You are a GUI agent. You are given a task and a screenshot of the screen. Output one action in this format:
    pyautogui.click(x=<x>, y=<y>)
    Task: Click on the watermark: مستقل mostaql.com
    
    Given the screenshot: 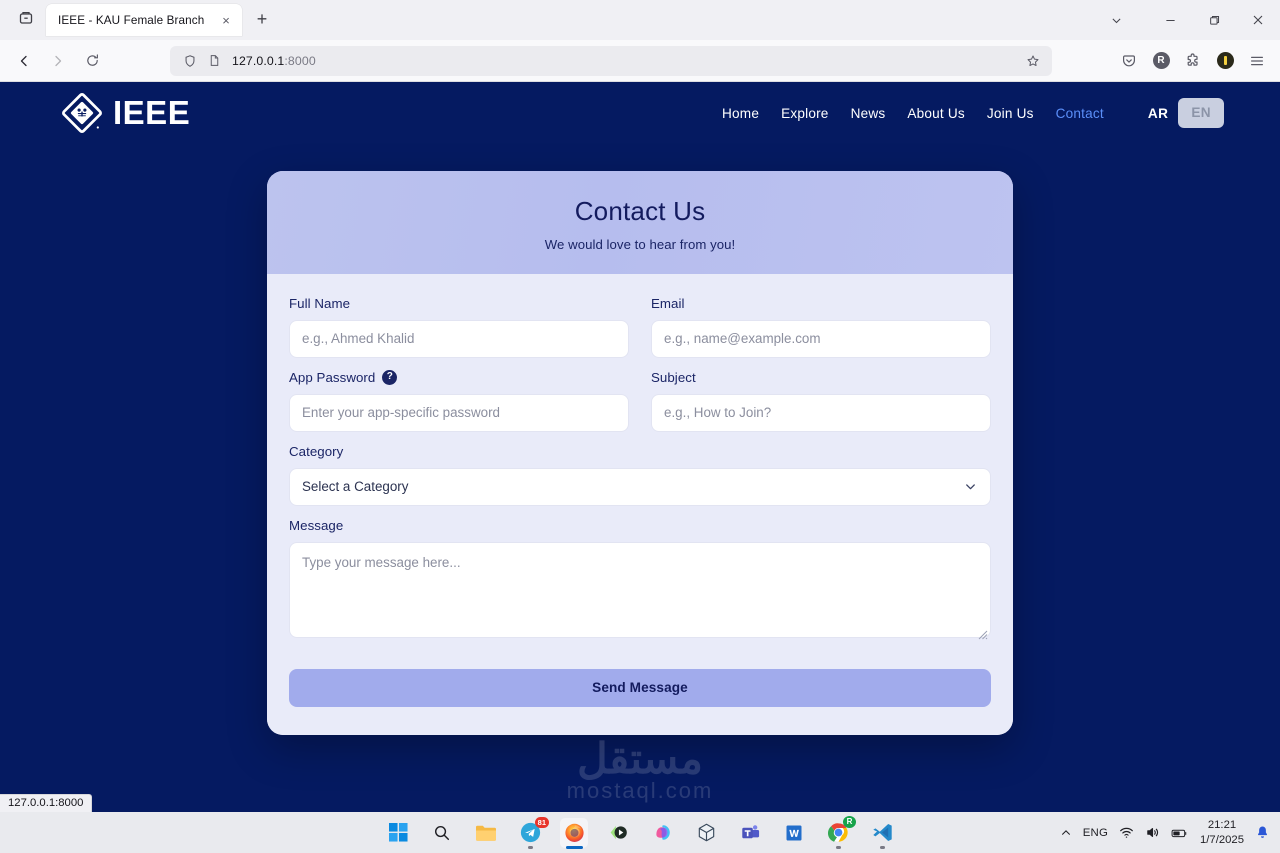 What is the action you would take?
    pyautogui.click(x=640, y=771)
    